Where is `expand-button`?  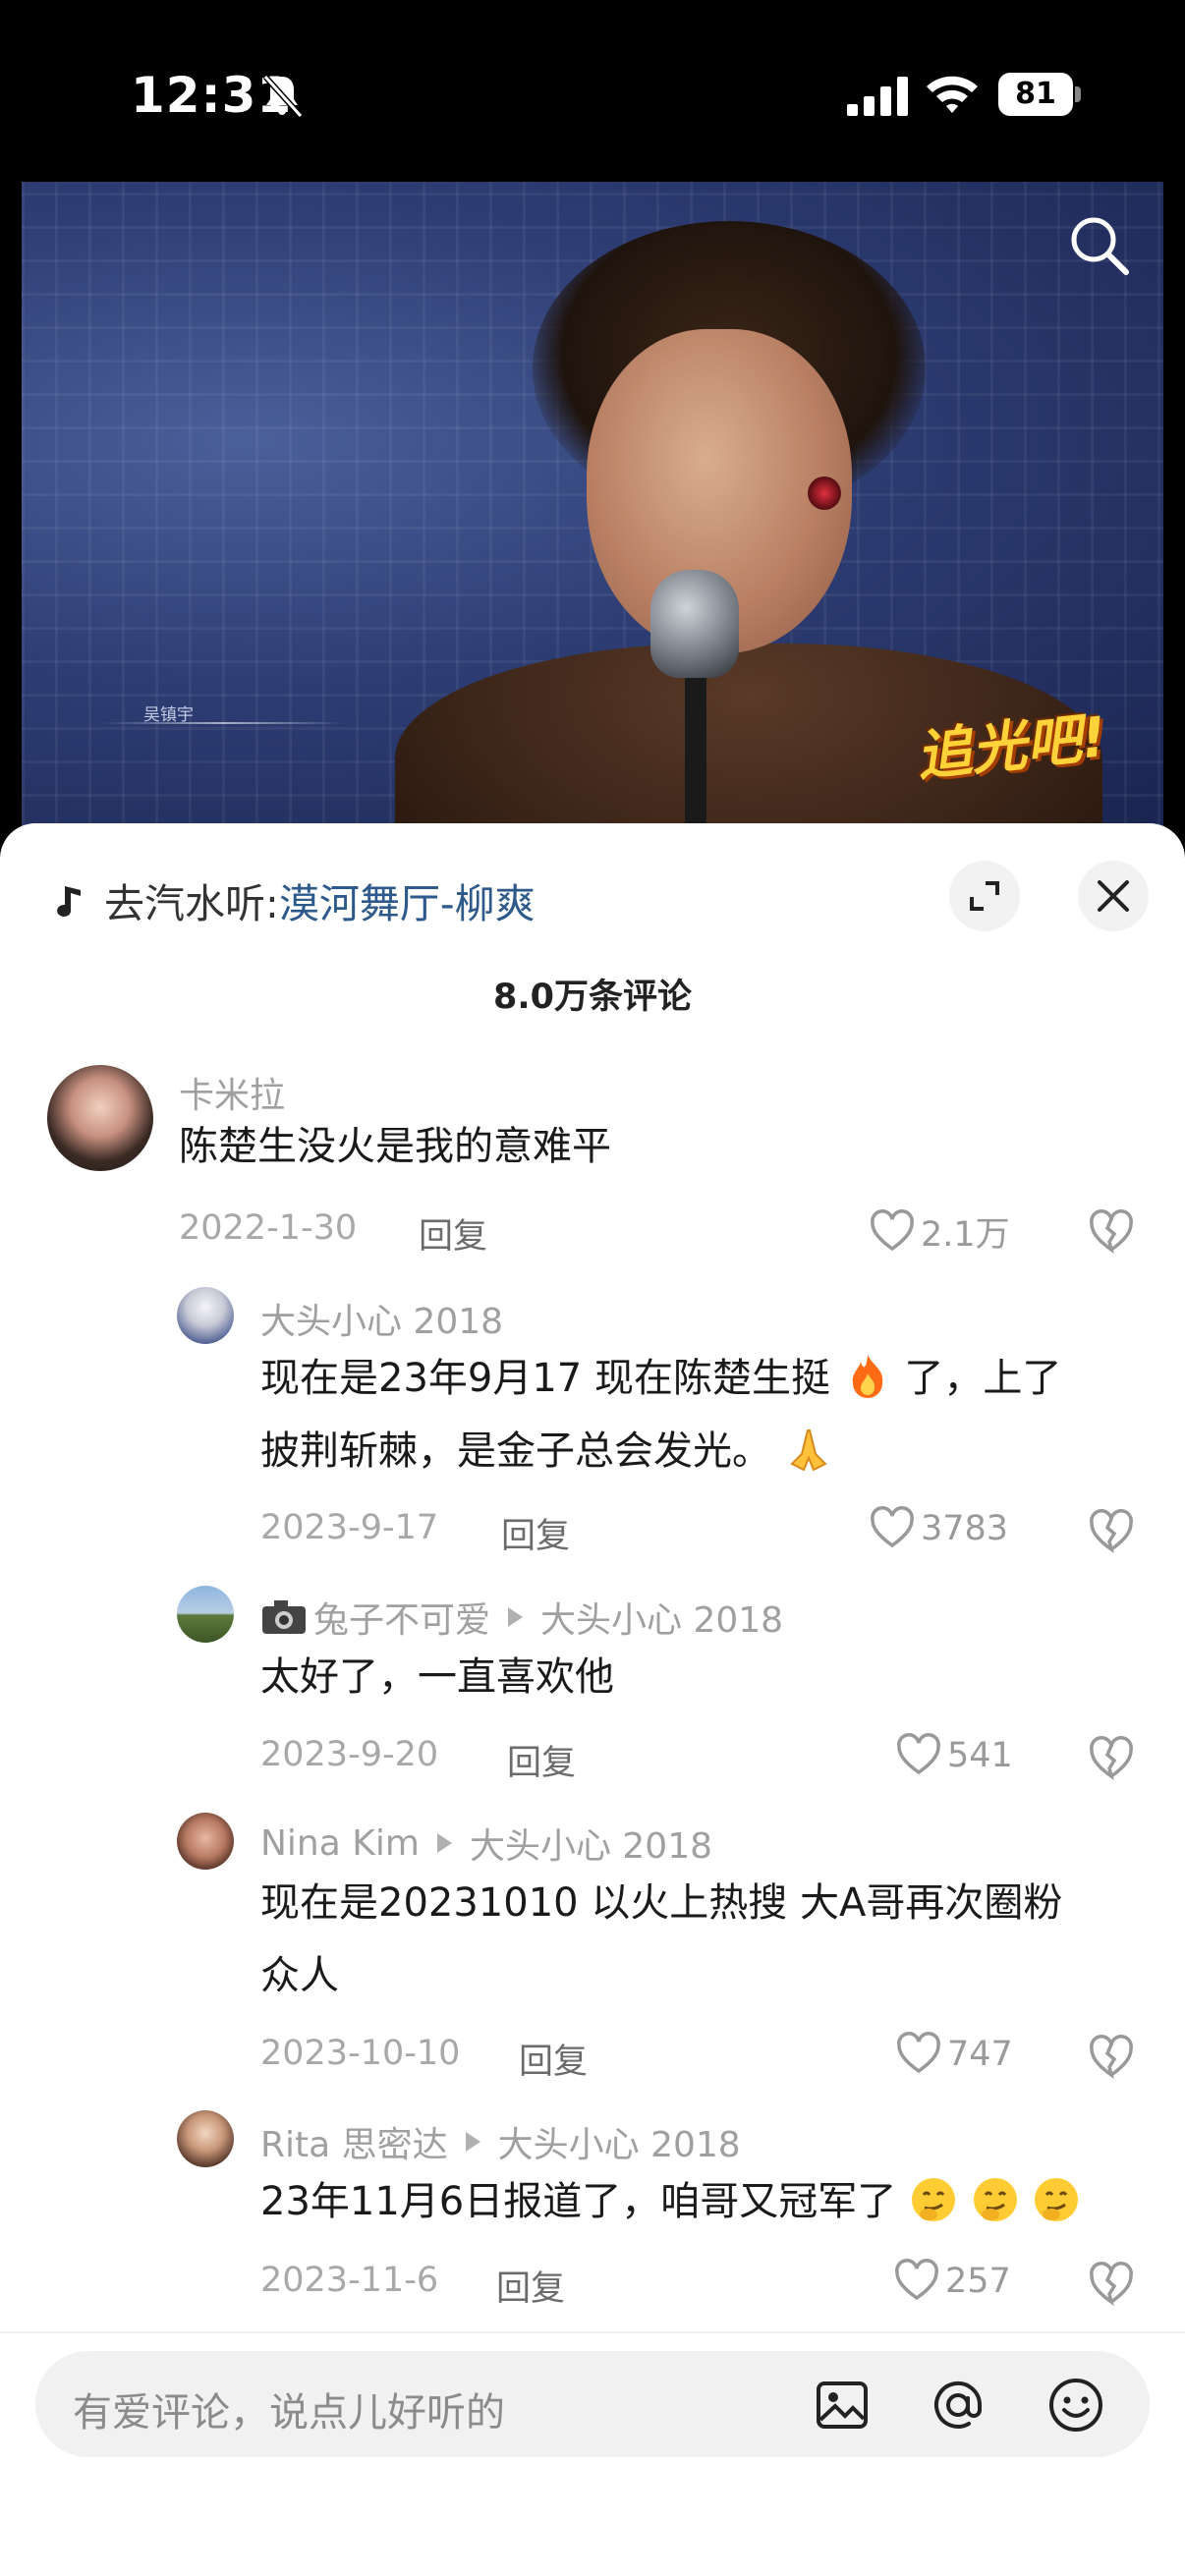 expand-button is located at coordinates (985, 896).